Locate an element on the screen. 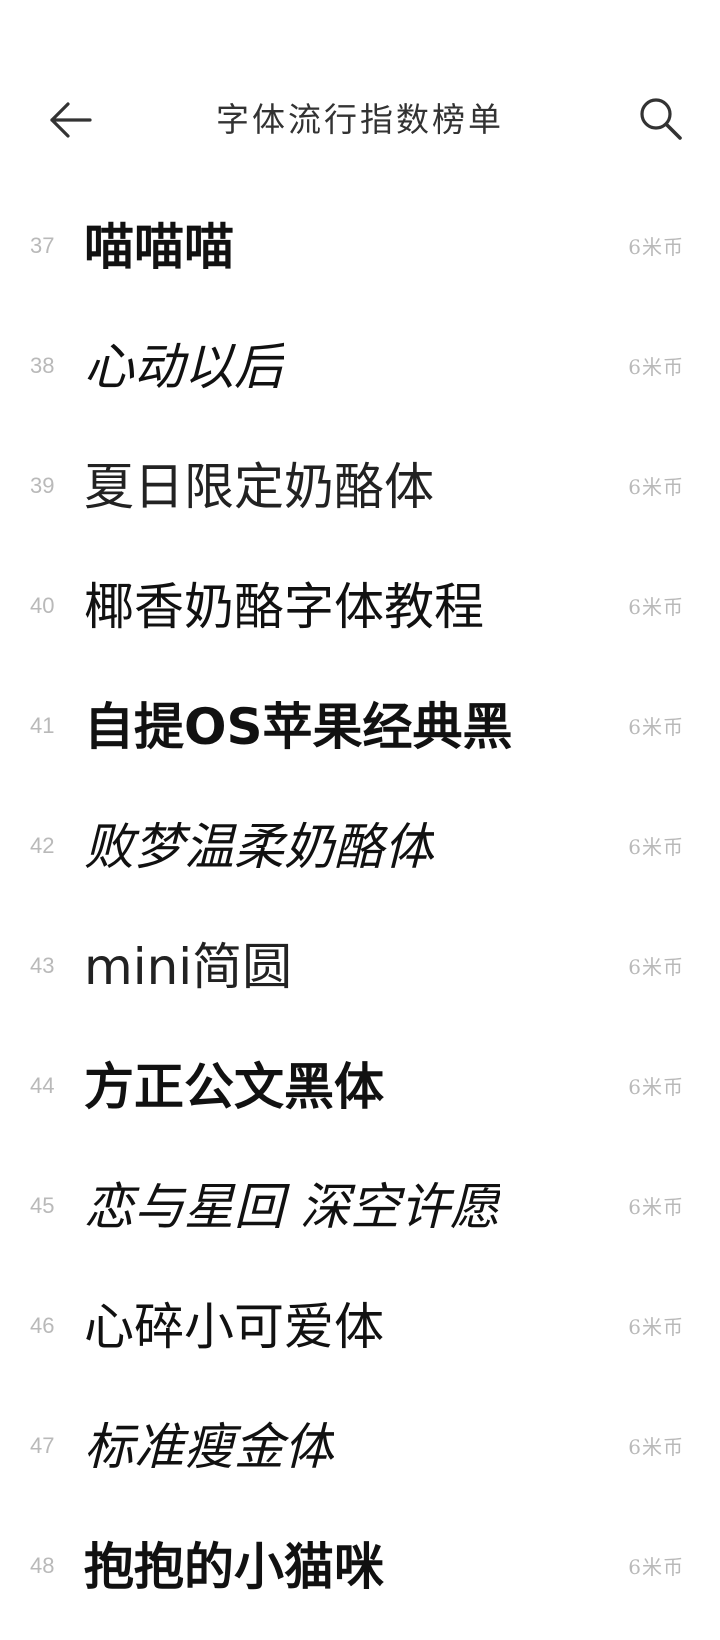  font-list-item: 41 自提OS苹果经典黑 6米币 is located at coordinates (360, 734).